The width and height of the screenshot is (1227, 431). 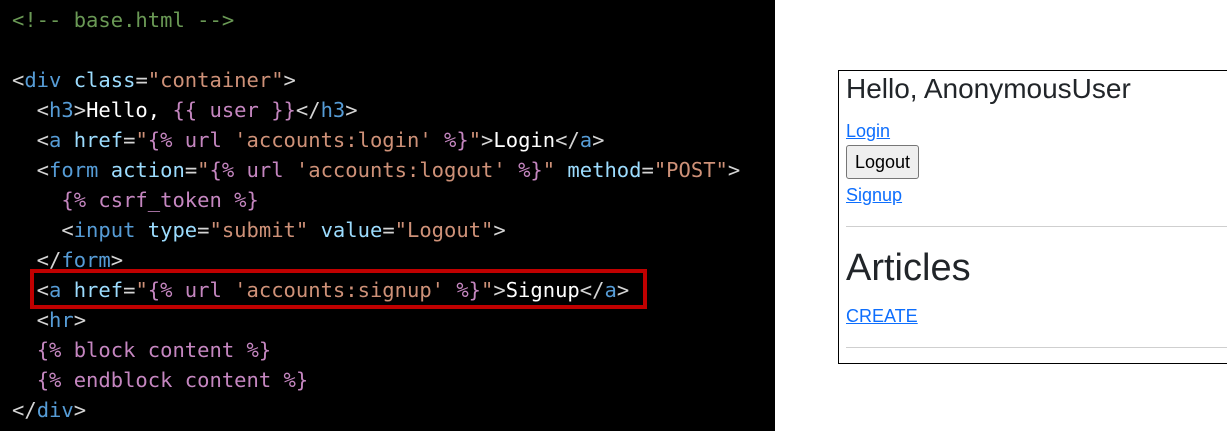 I want to click on code-line: {% csrf_token %}, so click(x=135, y=200).